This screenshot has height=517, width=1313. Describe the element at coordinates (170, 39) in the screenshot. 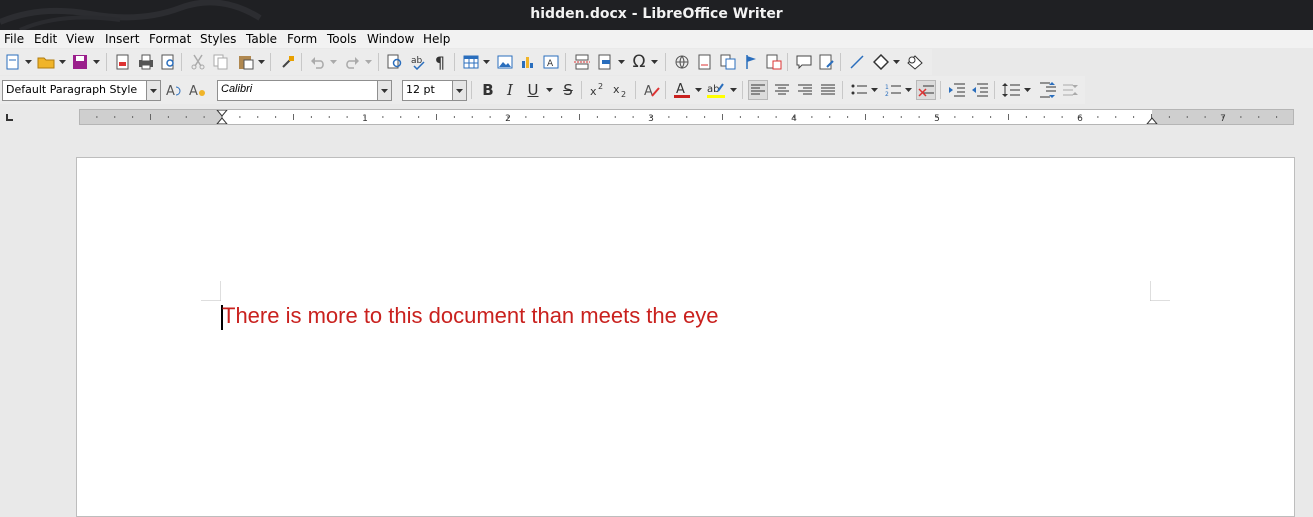

I see `menu-format: Format` at that location.